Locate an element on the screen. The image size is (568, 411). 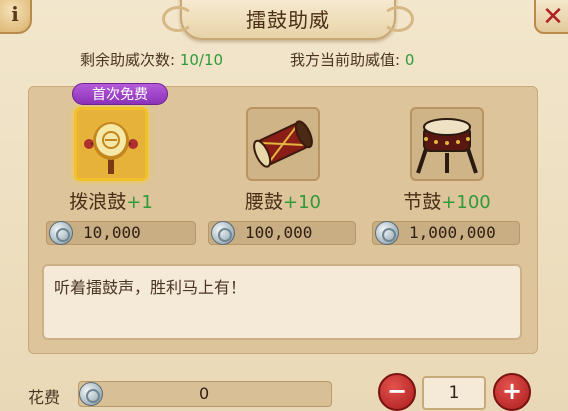
cost-value: 0 is located at coordinates (204, 393).